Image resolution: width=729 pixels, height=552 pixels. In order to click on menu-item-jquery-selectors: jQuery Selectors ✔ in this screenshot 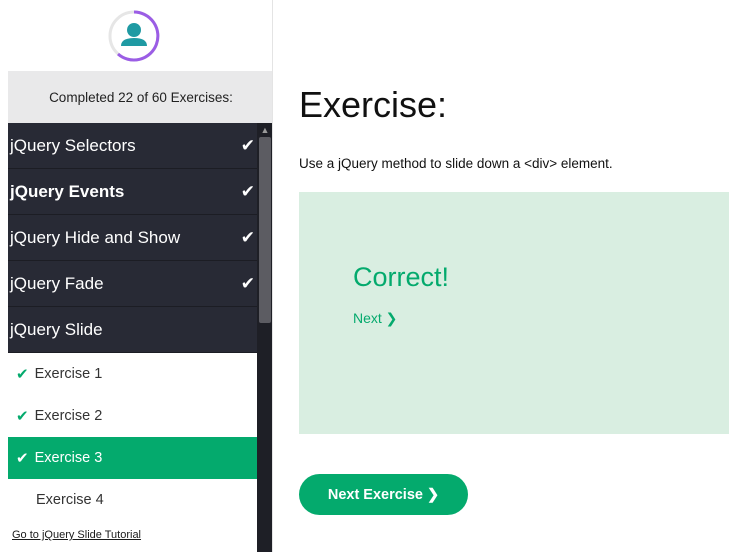, I will do `click(132, 146)`.